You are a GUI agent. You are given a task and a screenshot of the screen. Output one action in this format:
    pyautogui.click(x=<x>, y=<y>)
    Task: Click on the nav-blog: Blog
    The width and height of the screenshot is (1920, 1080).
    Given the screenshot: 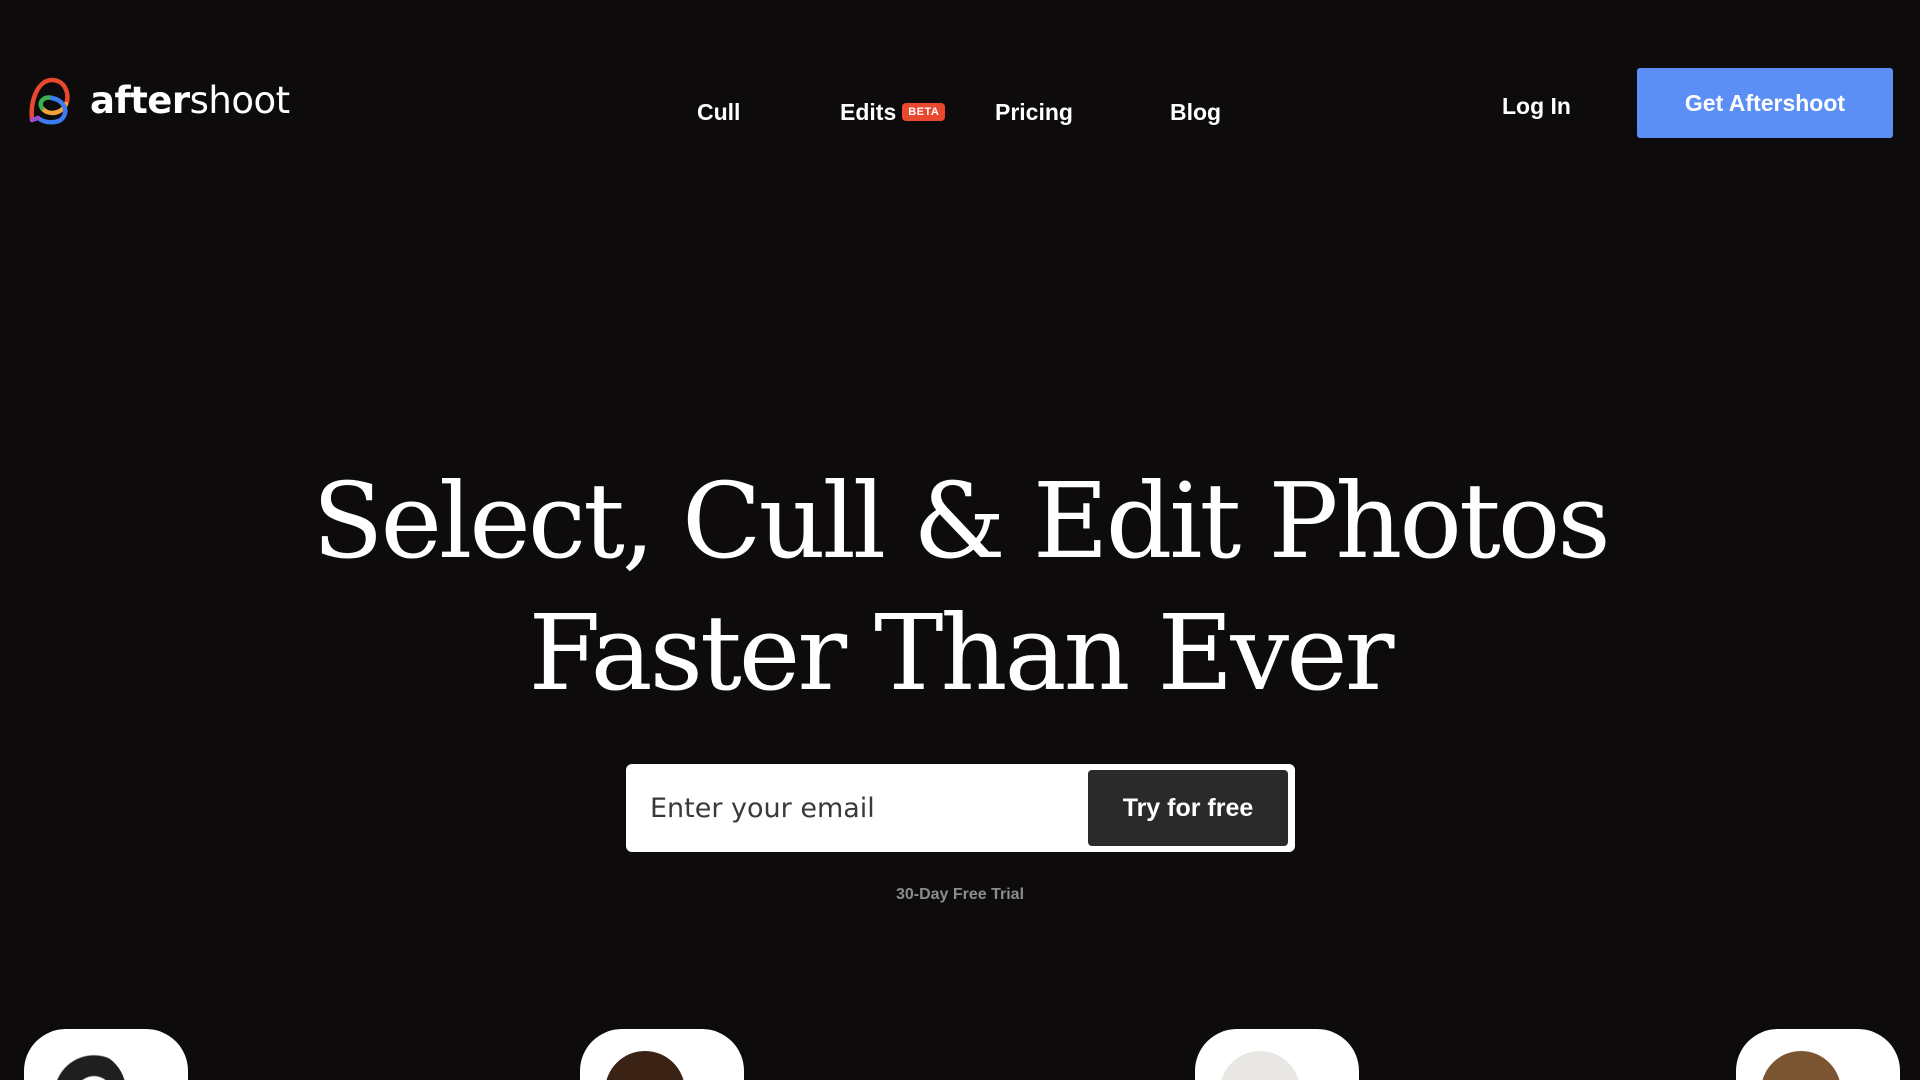 What is the action you would take?
    pyautogui.click(x=1195, y=112)
    